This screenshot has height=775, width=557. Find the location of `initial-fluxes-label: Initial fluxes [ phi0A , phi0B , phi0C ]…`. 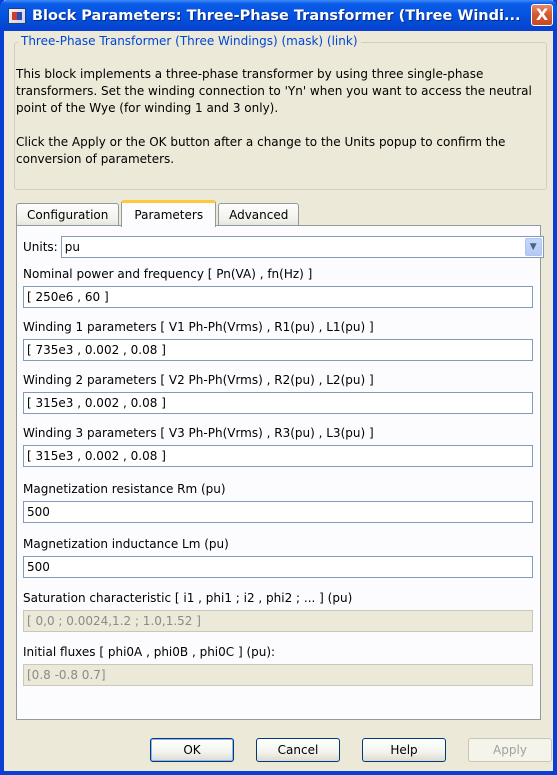

initial-fluxes-label: Initial fluxes [ phi0A , phi0B , phi0C ]… is located at coordinates (149, 652).